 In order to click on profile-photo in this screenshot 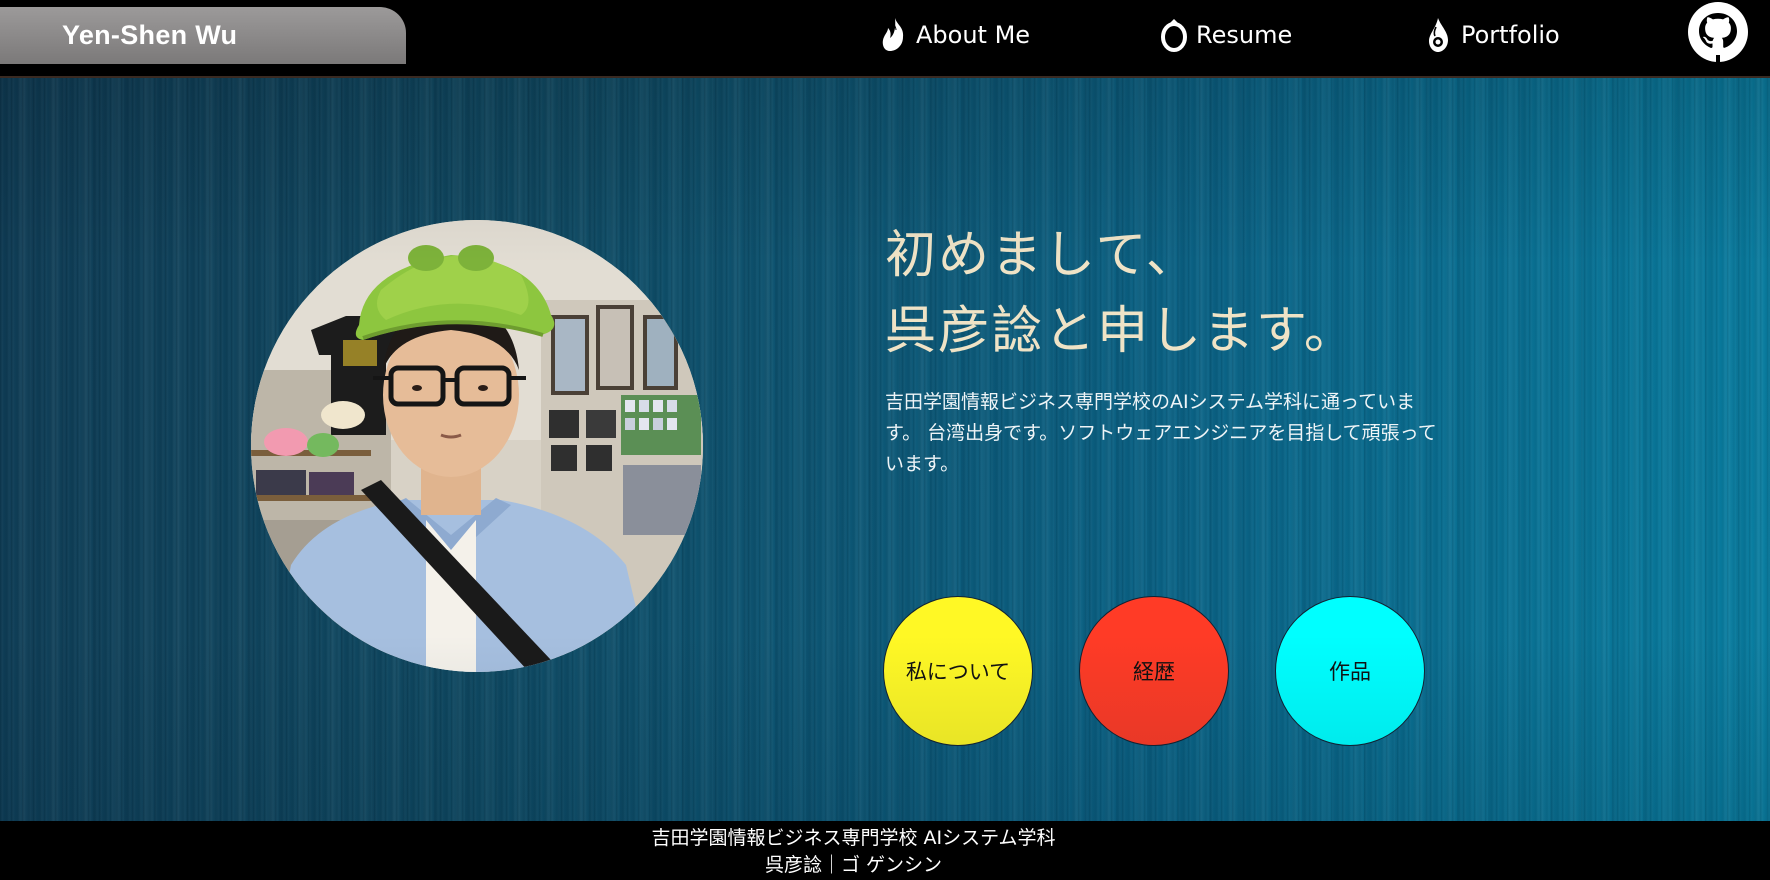, I will do `click(477, 446)`.